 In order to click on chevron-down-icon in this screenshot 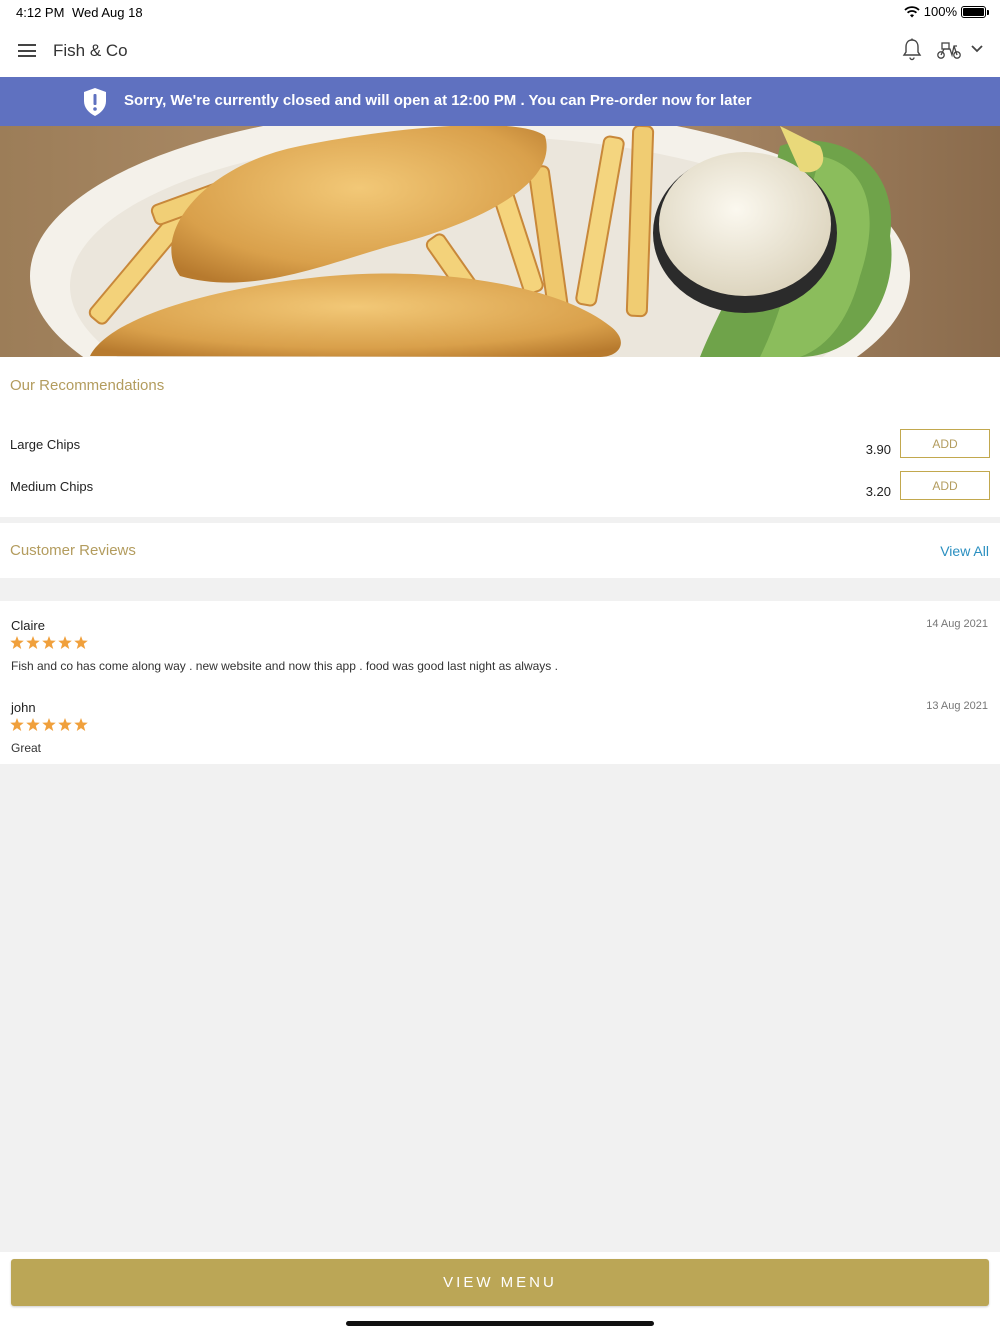, I will do `click(977, 49)`.